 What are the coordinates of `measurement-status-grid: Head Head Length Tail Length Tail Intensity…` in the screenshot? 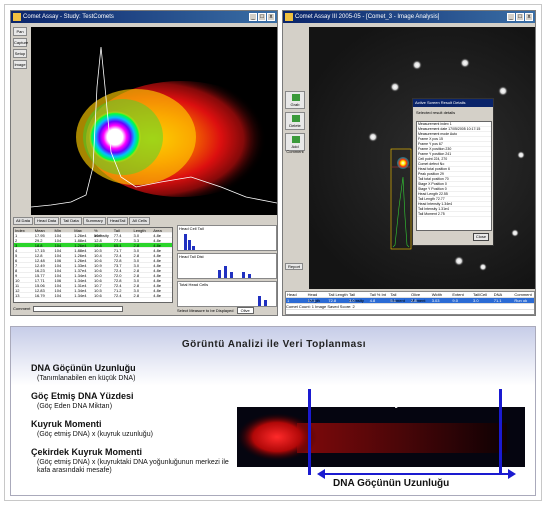 It's located at (410, 303).